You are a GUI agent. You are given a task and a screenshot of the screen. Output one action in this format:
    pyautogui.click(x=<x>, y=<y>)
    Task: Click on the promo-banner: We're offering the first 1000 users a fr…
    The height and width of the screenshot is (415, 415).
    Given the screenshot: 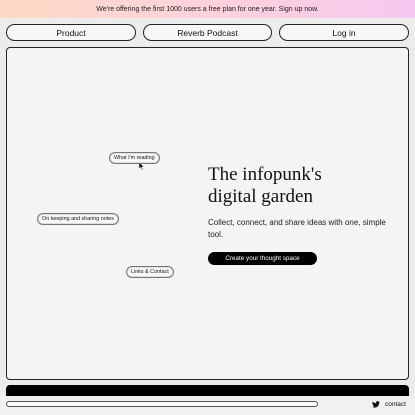 What is the action you would take?
    pyautogui.click(x=207, y=9)
    